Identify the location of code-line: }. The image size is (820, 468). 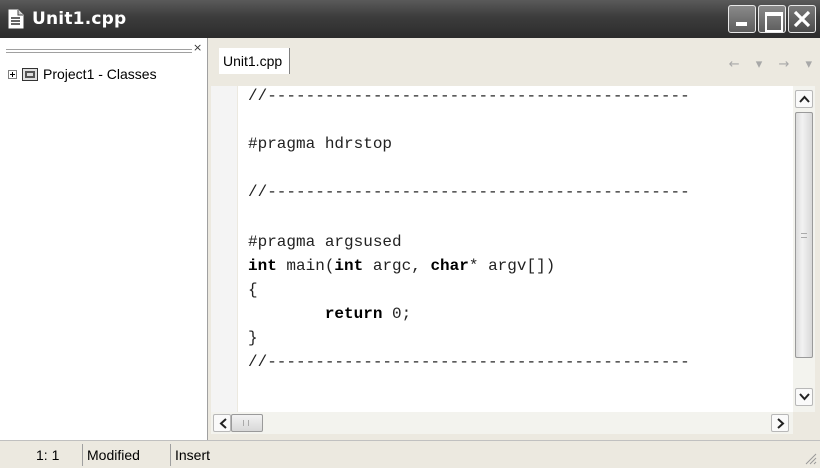
(253, 338).